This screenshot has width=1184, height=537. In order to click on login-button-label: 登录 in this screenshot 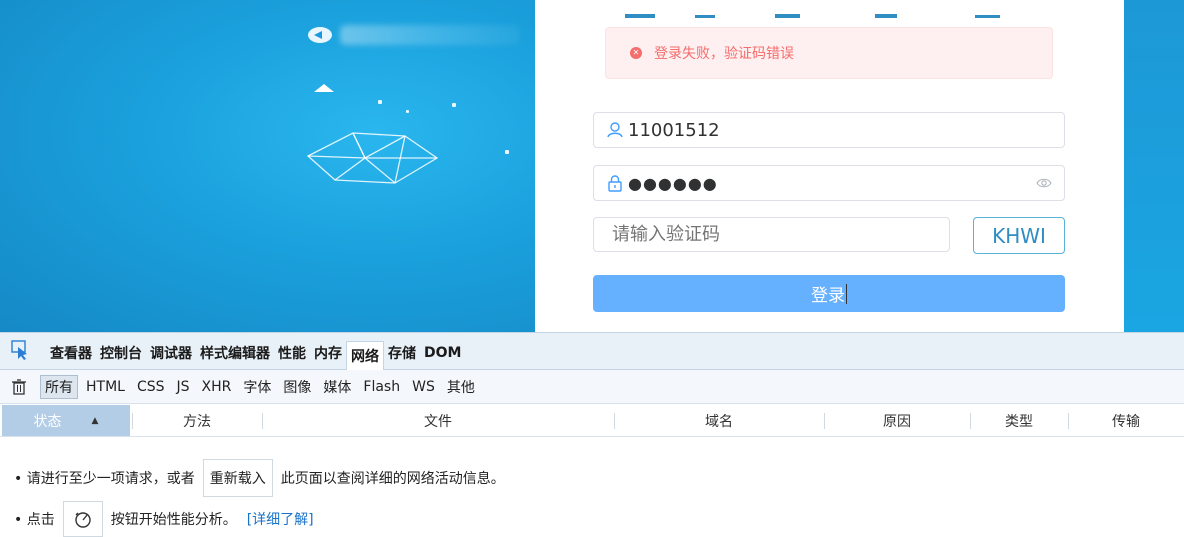, I will do `click(828, 296)`.